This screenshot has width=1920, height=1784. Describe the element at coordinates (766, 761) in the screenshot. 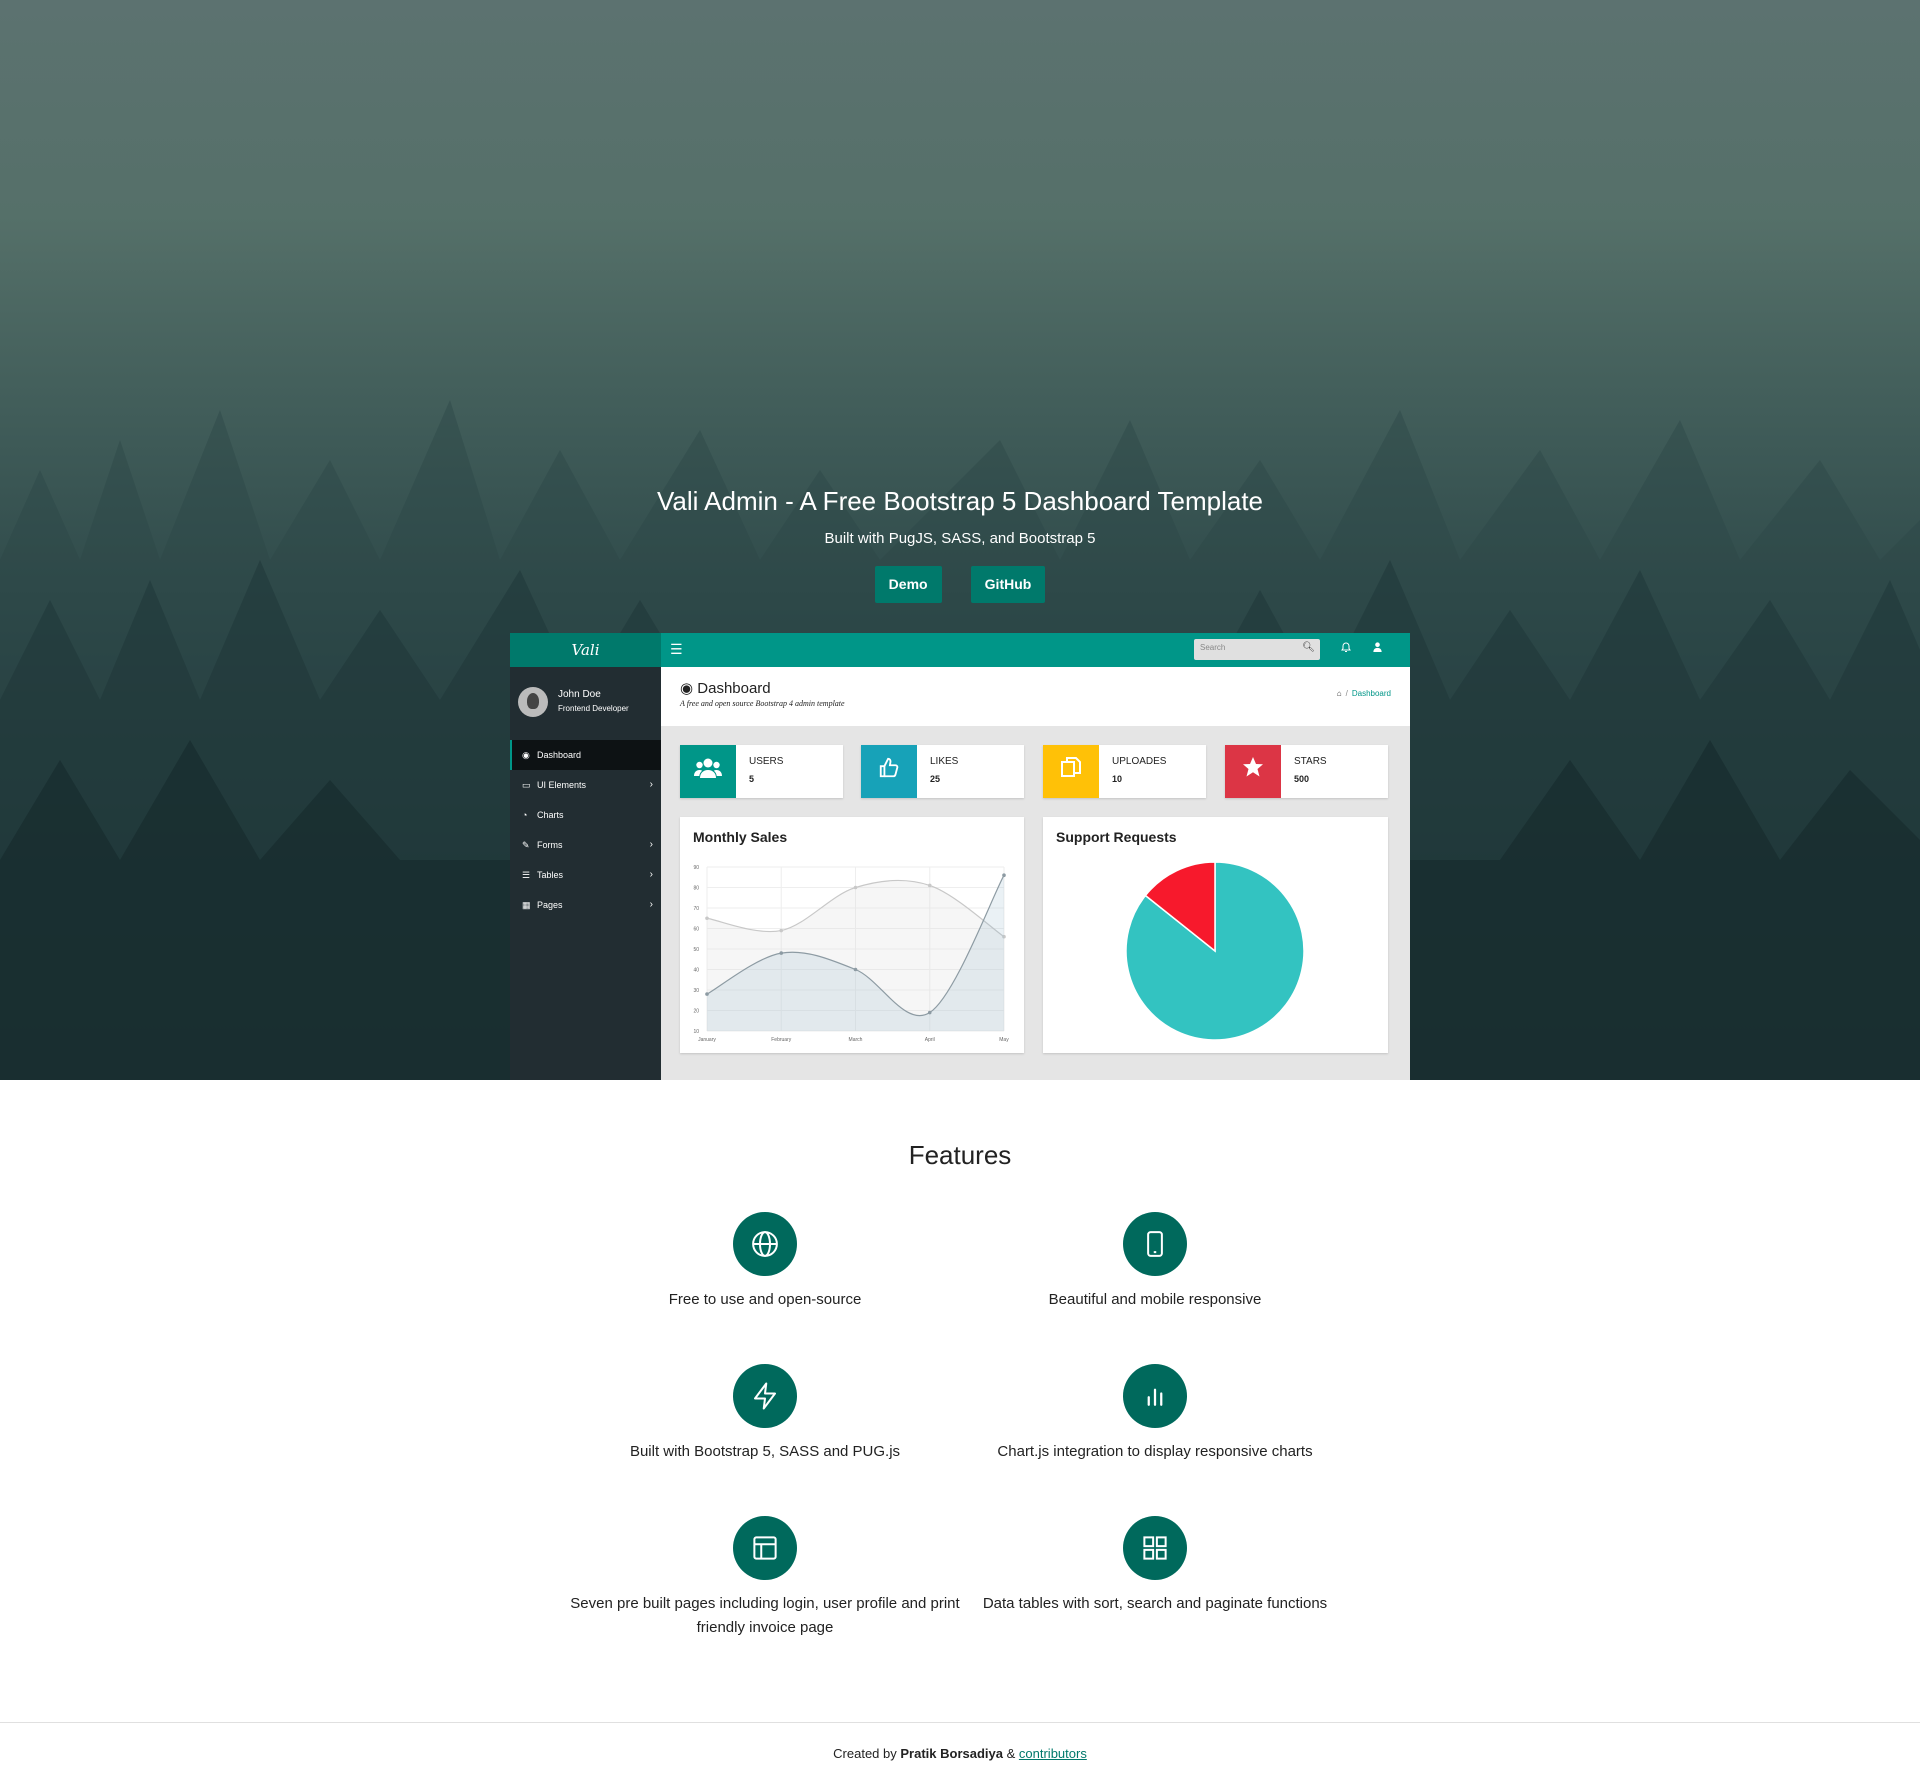

I see `widget-label: USERS` at that location.